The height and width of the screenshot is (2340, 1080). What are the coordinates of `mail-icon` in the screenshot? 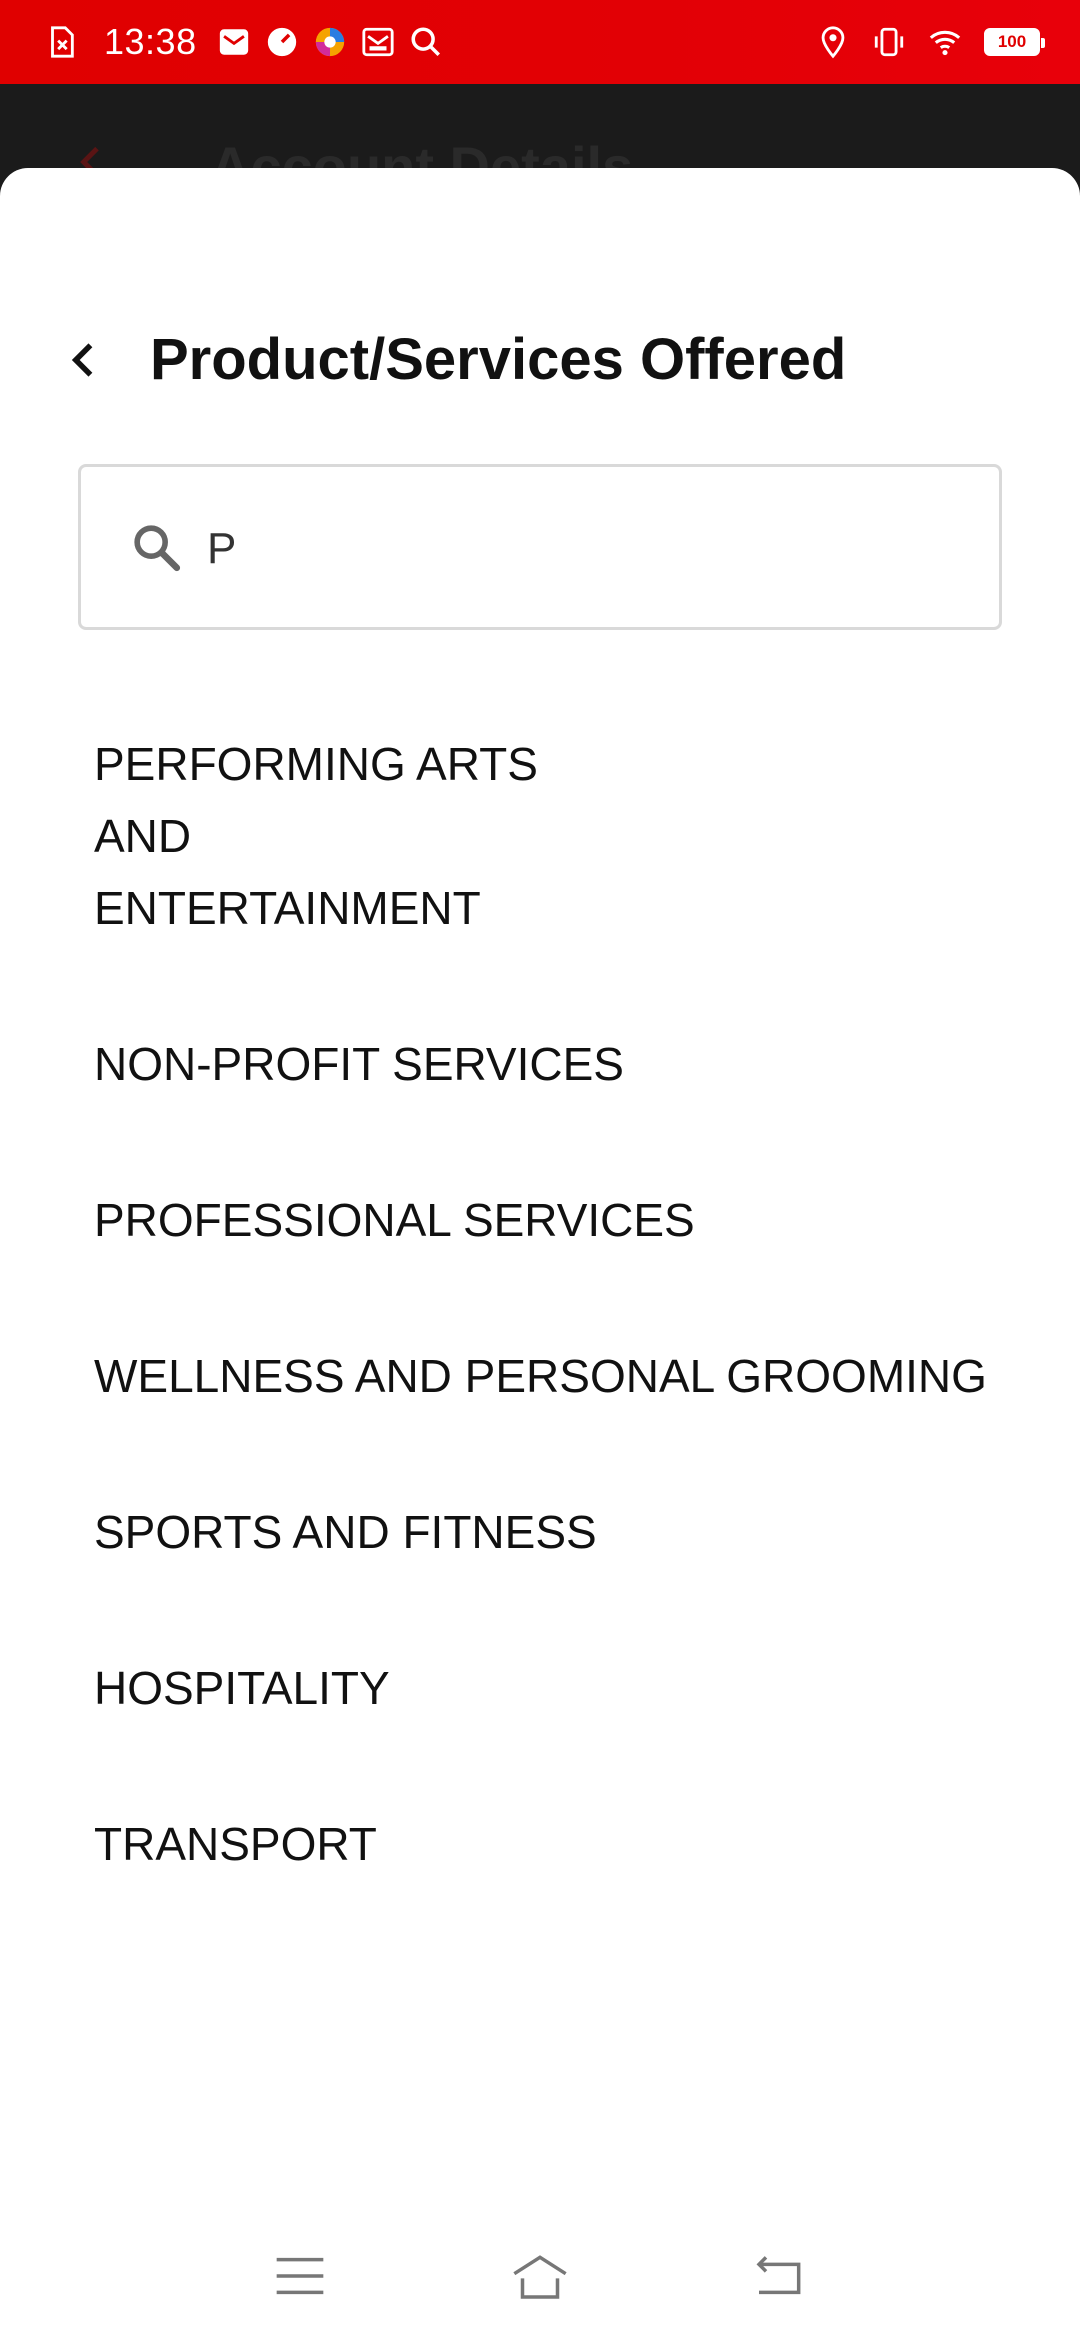 It's located at (234, 42).